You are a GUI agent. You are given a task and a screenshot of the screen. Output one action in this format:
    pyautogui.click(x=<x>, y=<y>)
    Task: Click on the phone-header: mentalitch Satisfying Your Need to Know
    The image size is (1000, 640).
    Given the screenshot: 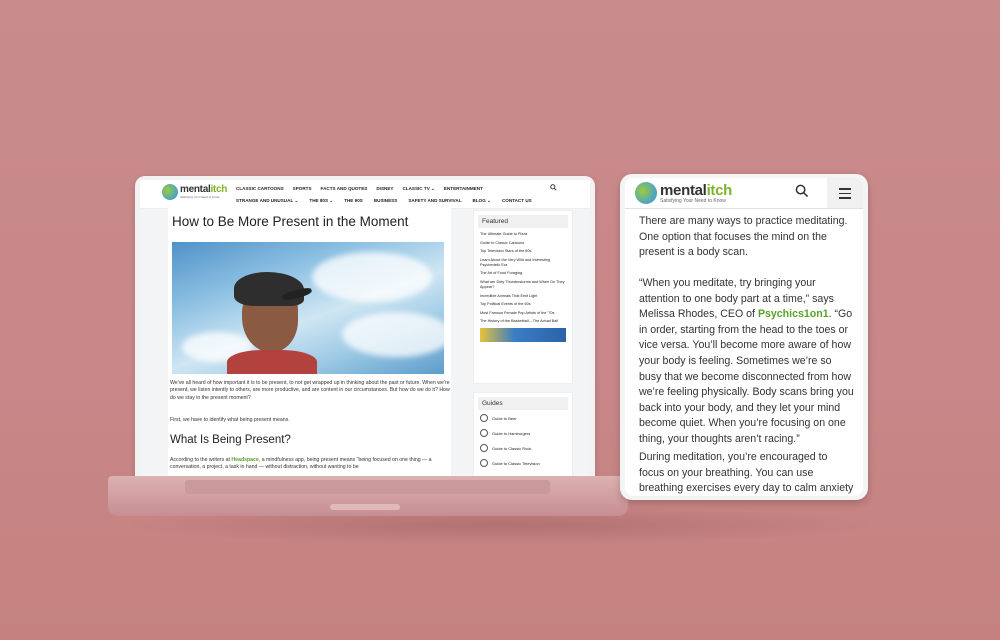 What is the action you would take?
    pyautogui.click(x=744, y=193)
    